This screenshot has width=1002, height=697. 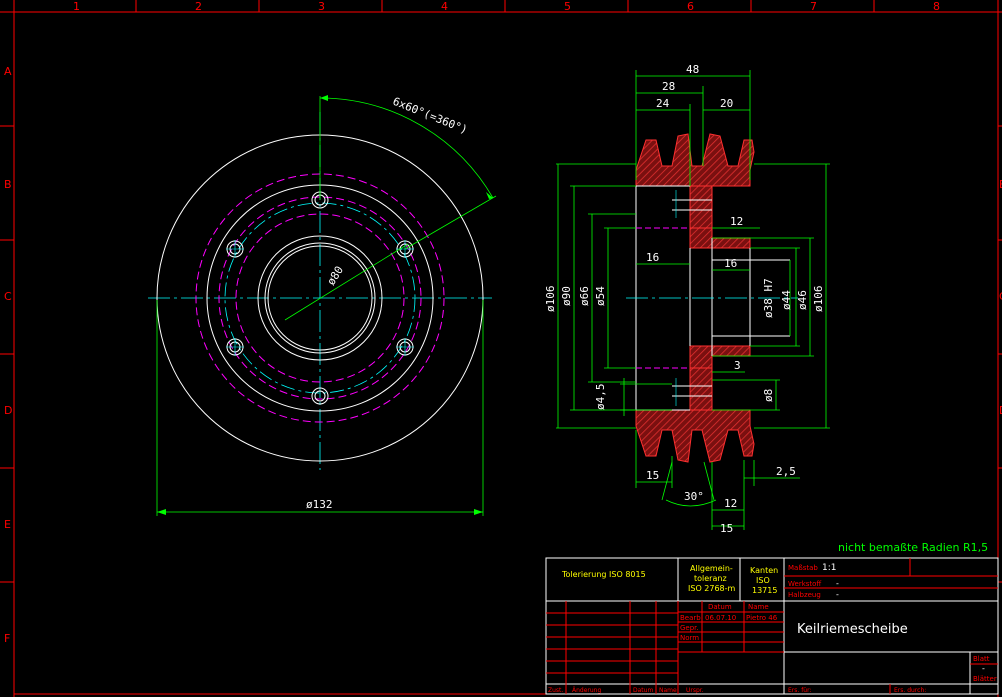 What do you see at coordinates (652, 257) in the screenshot?
I see `dim-16-left: 16` at bounding box center [652, 257].